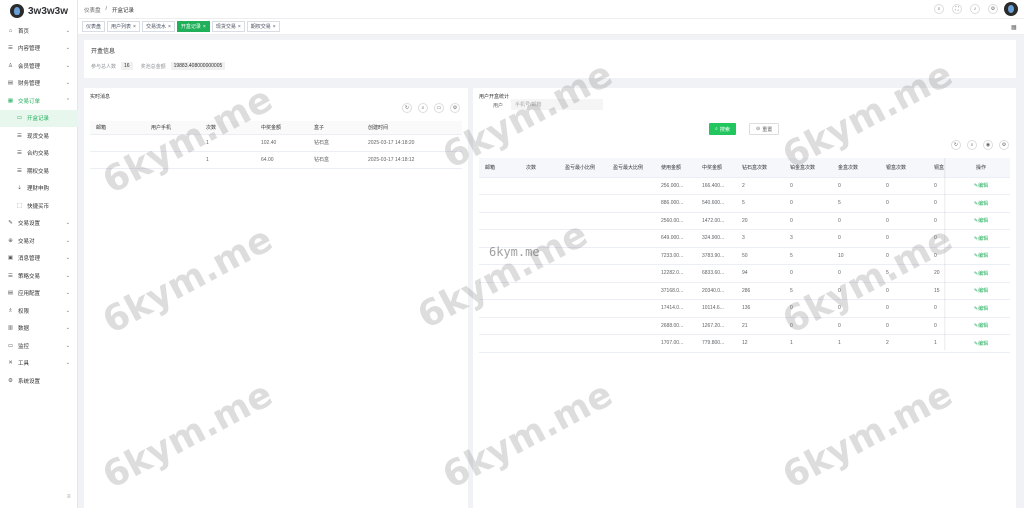 This screenshot has height=508, width=1024. Describe the element at coordinates (39, 381) in the screenshot. I see `sidebar-item: ⚙ 系统设置` at that location.